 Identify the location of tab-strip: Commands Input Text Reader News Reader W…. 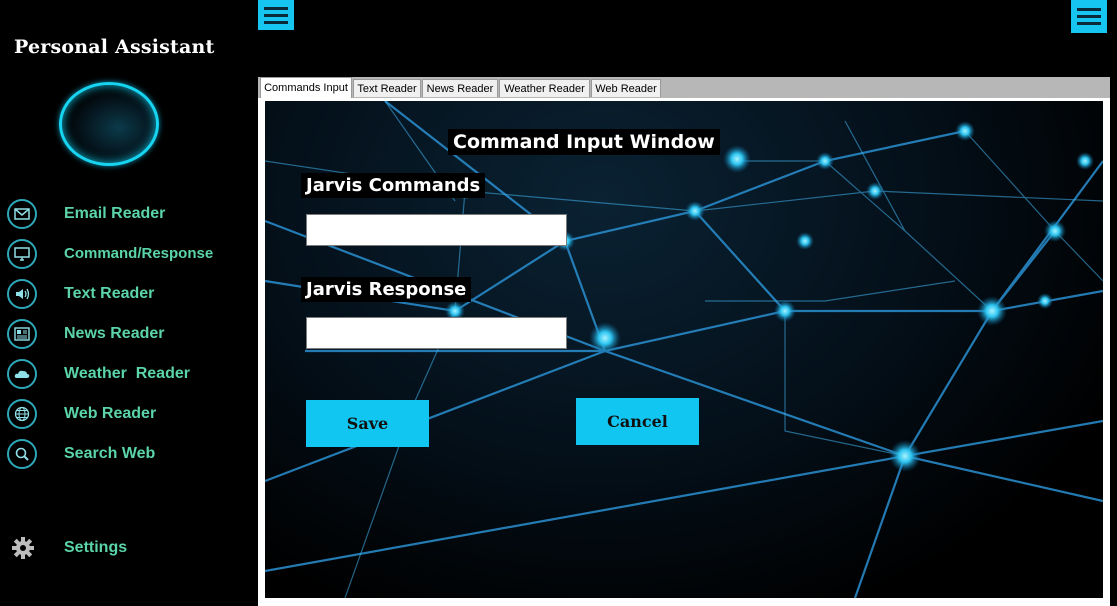
(684, 88).